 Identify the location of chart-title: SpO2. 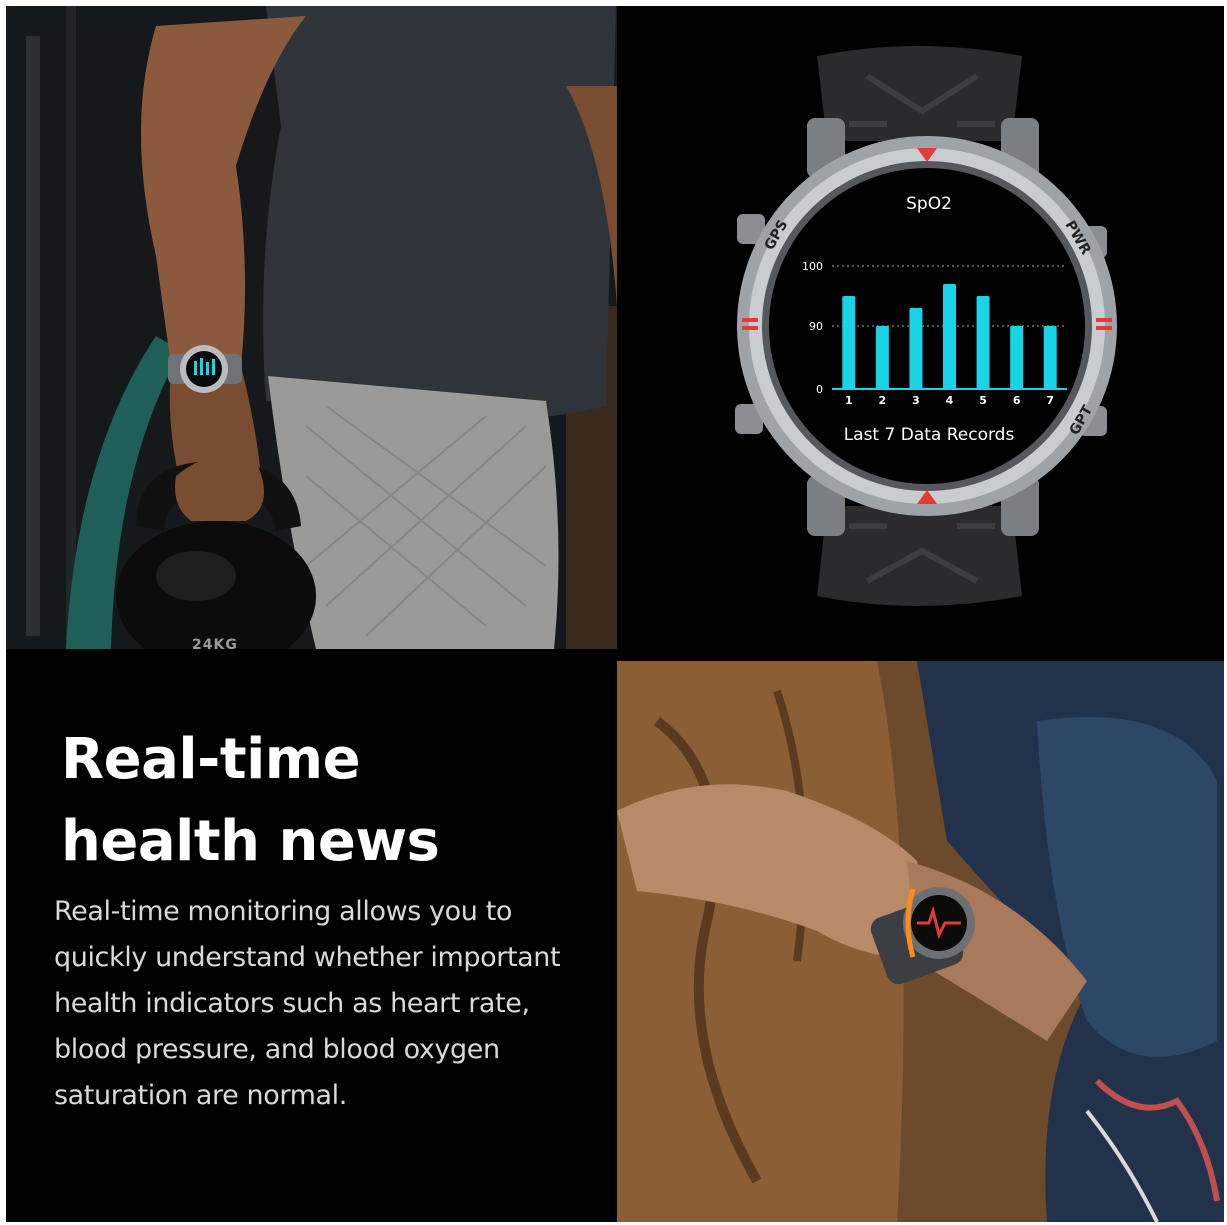
(929, 204).